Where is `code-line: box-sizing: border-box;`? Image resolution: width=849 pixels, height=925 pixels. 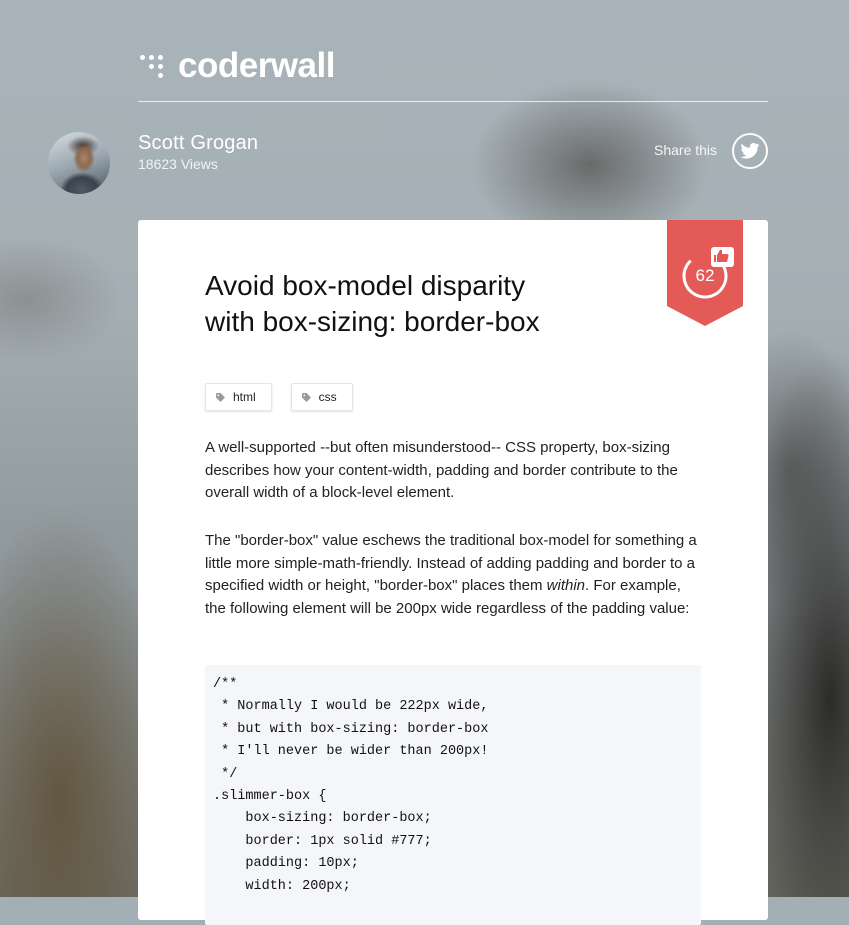
code-line: box-sizing: border-box; is located at coordinates (322, 819).